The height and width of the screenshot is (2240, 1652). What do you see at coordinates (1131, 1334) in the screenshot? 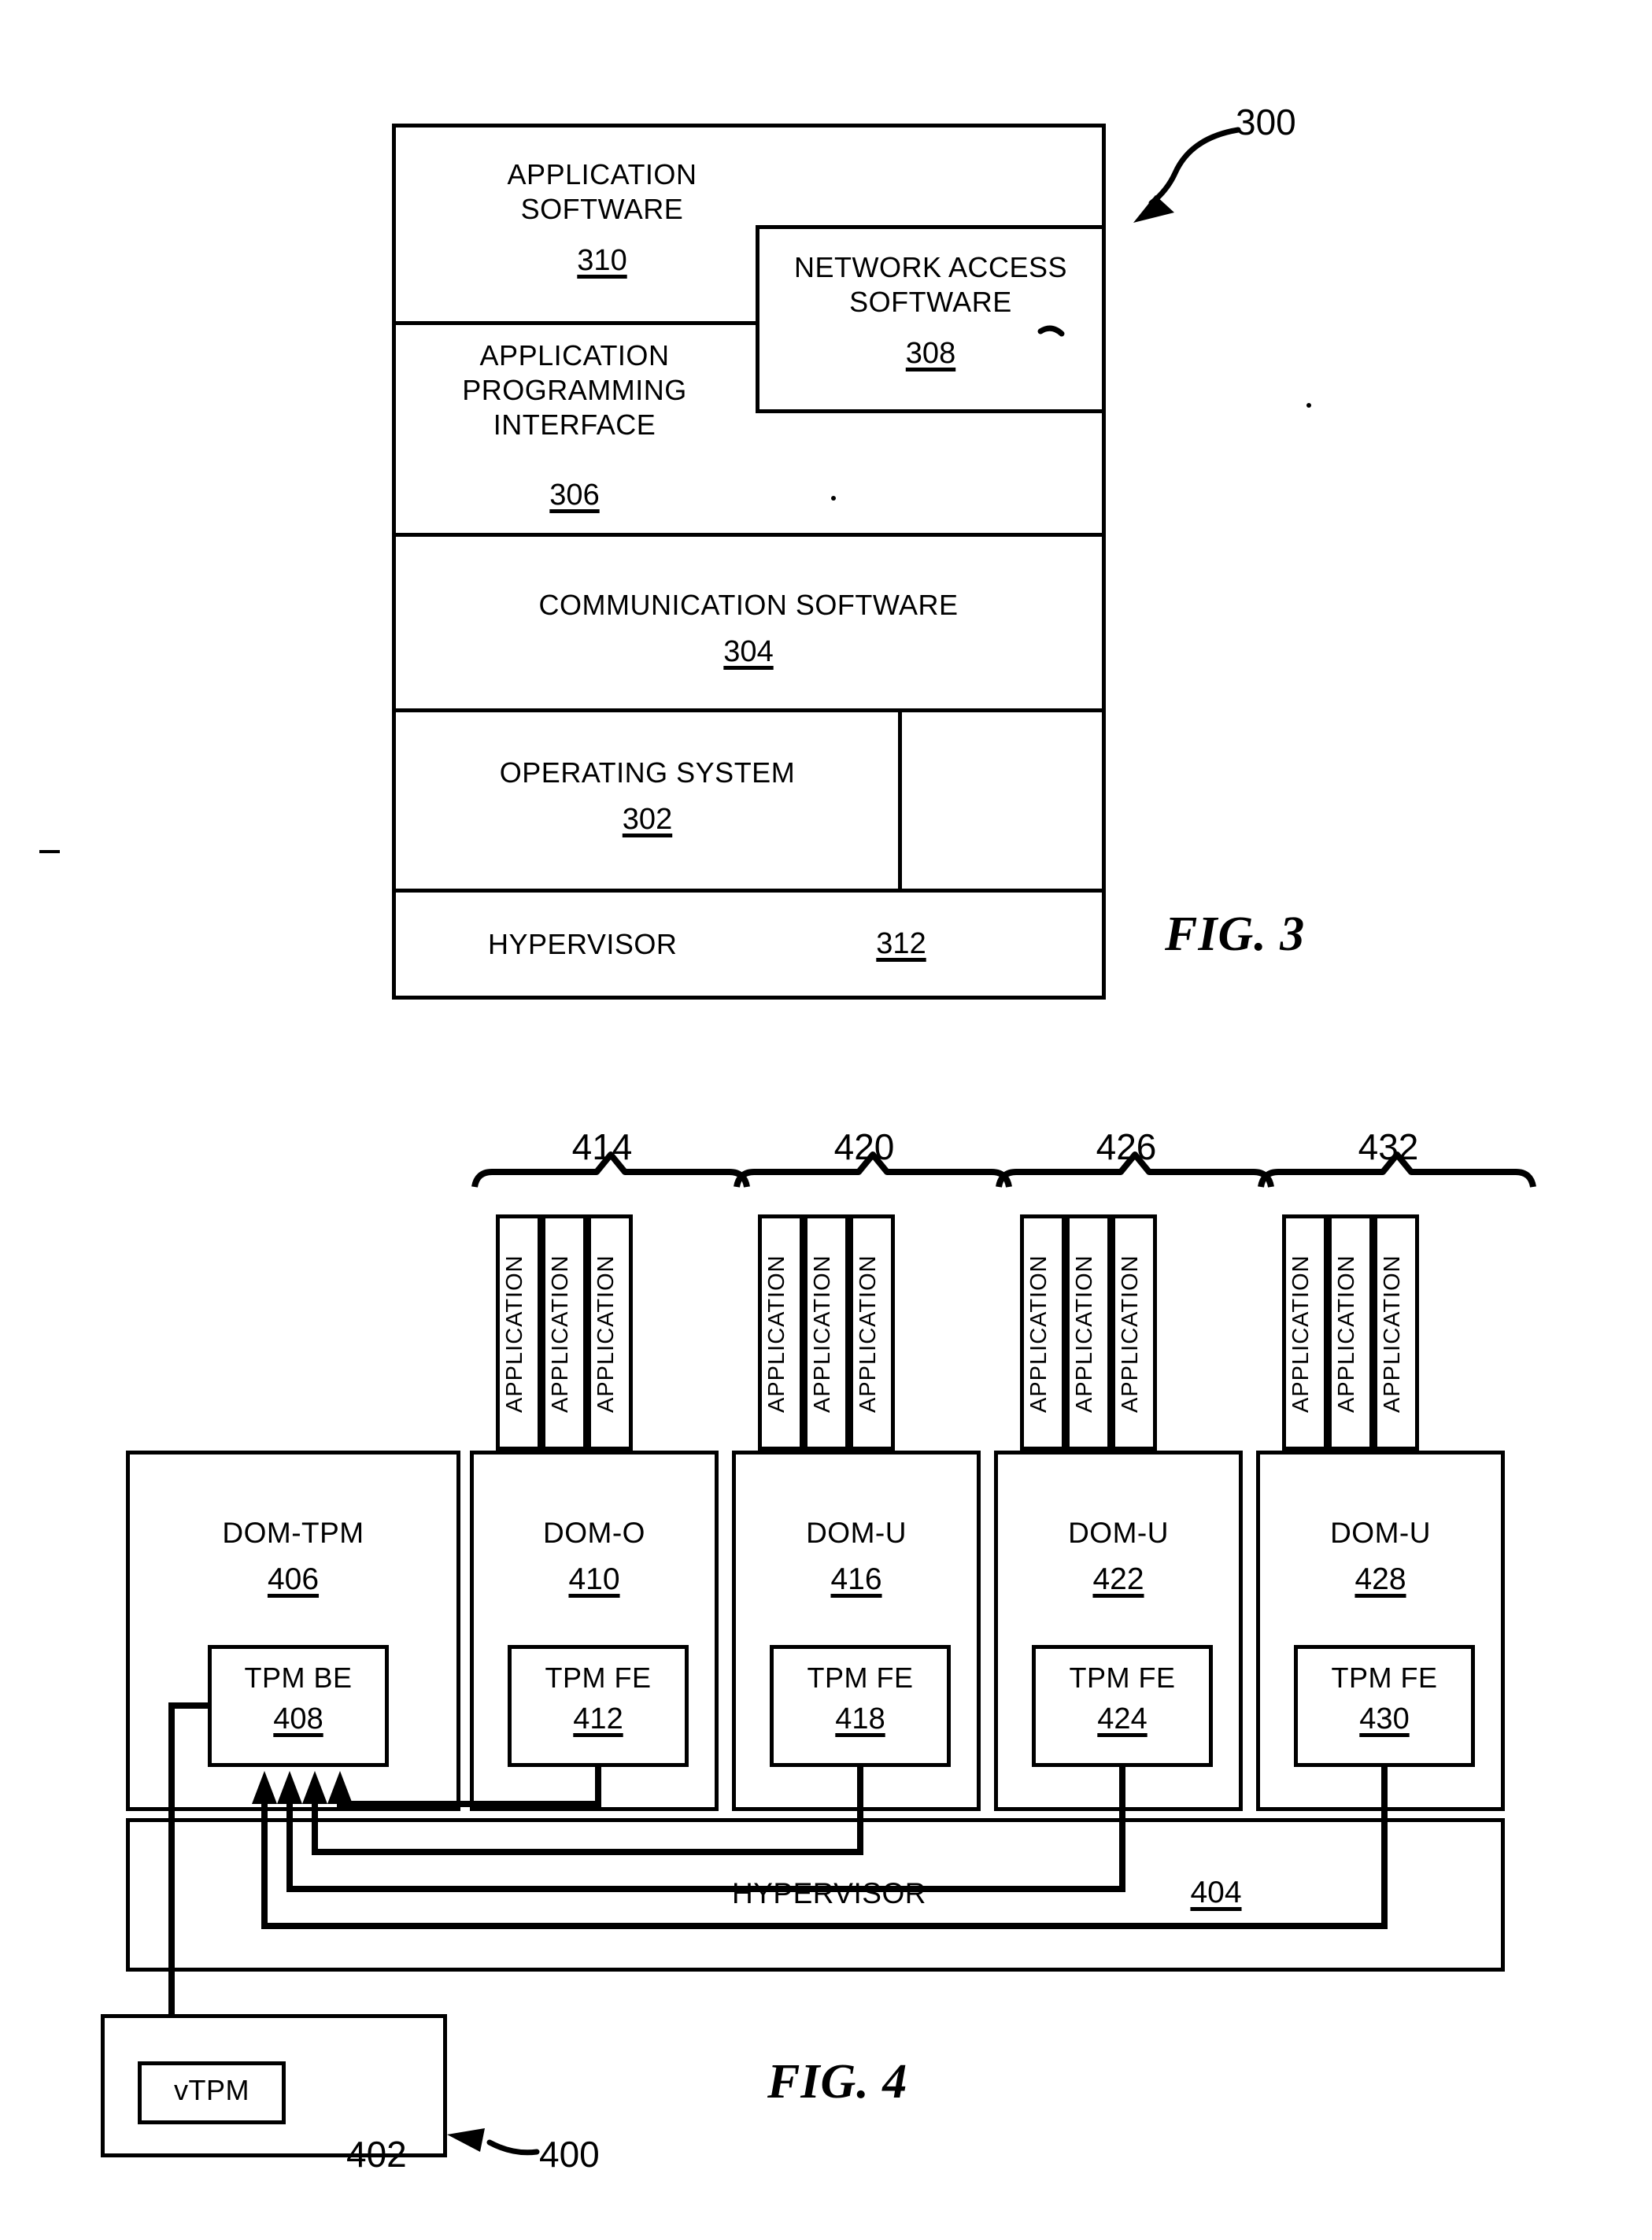
I see `fig4-app-column-426-3-label: APPLICATION` at bounding box center [1131, 1334].